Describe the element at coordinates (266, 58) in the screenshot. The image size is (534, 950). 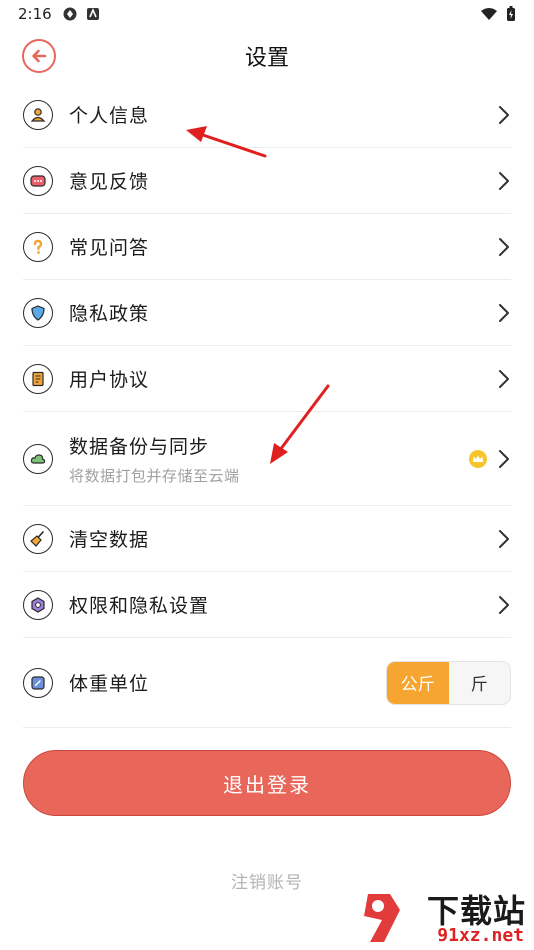
I see `page-title: 设置` at that location.